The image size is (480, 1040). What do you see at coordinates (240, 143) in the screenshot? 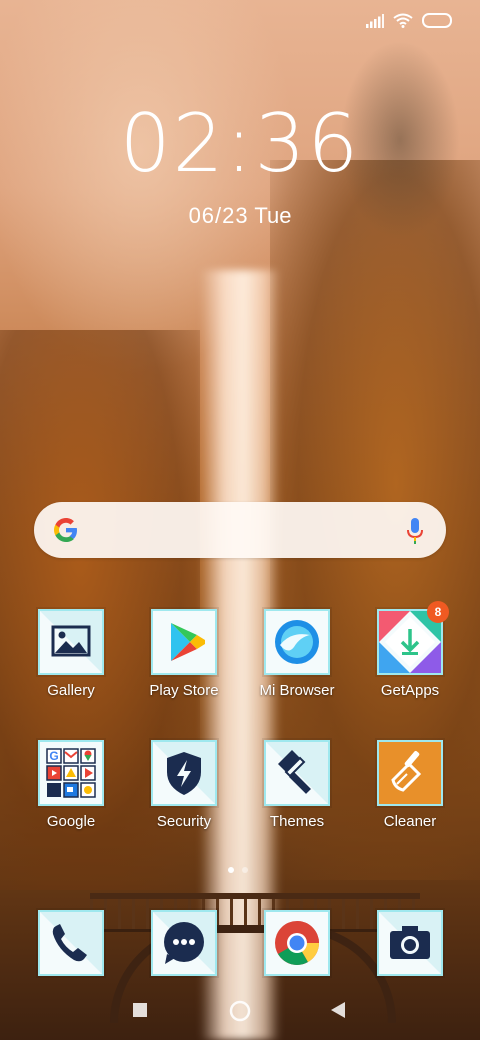
I see `clock-time: 02:36` at bounding box center [240, 143].